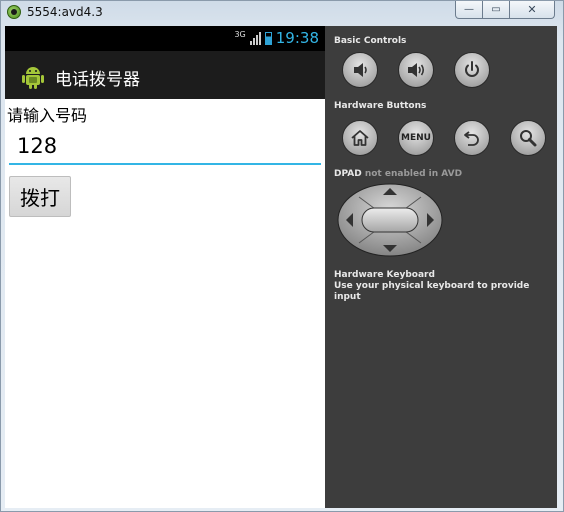 This screenshot has width=564, height=512. I want to click on home-icon, so click(360, 138).